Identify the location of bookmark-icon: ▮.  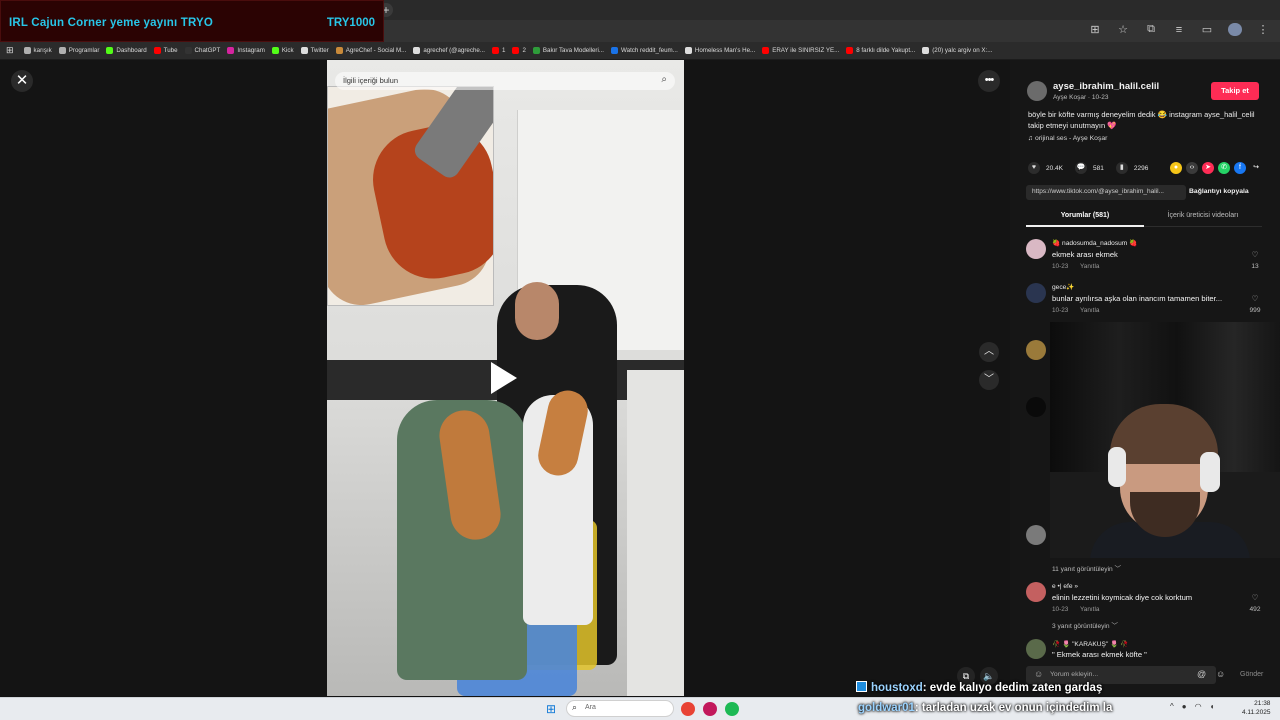
(1121, 168).